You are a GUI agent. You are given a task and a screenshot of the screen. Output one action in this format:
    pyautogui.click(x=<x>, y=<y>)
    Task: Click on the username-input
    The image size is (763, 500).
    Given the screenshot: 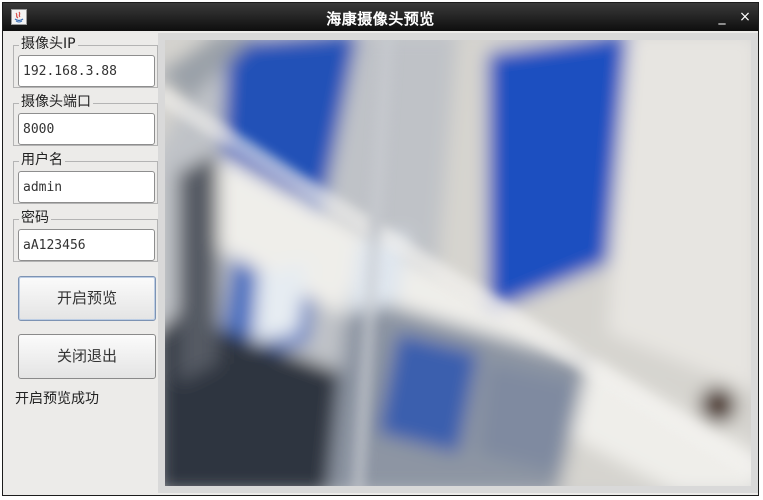 What is the action you would take?
    pyautogui.click(x=86, y=187)
    